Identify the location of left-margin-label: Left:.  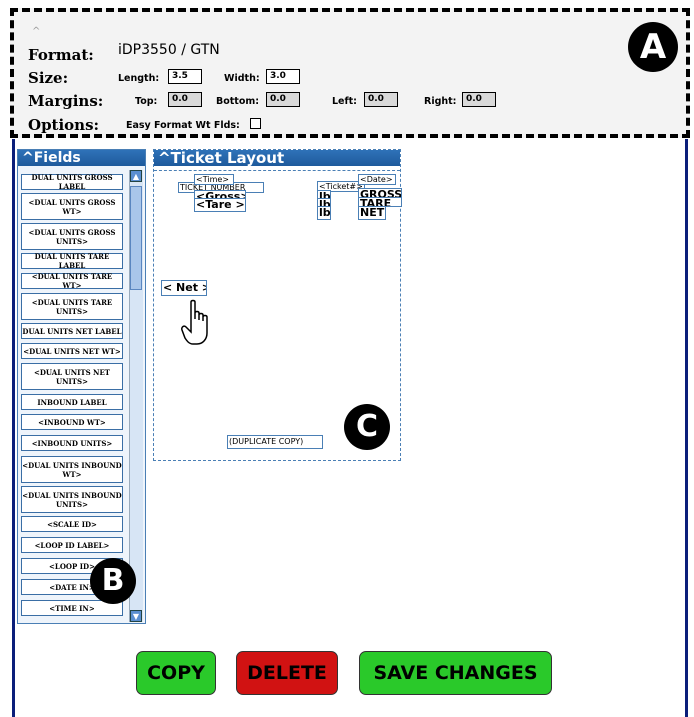
(344, 101).